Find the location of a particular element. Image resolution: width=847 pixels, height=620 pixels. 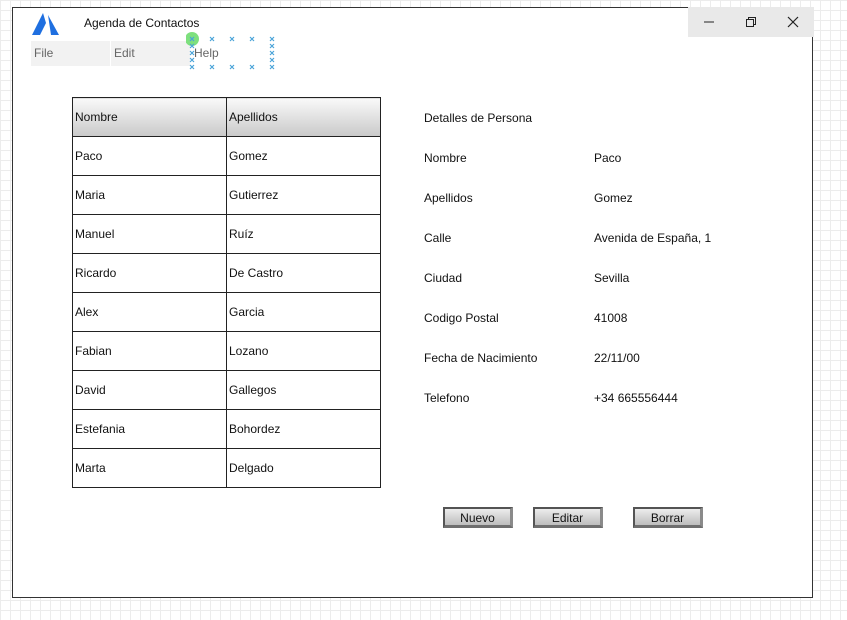

cell-nombre: Alex is located at coordinates (149, 312).